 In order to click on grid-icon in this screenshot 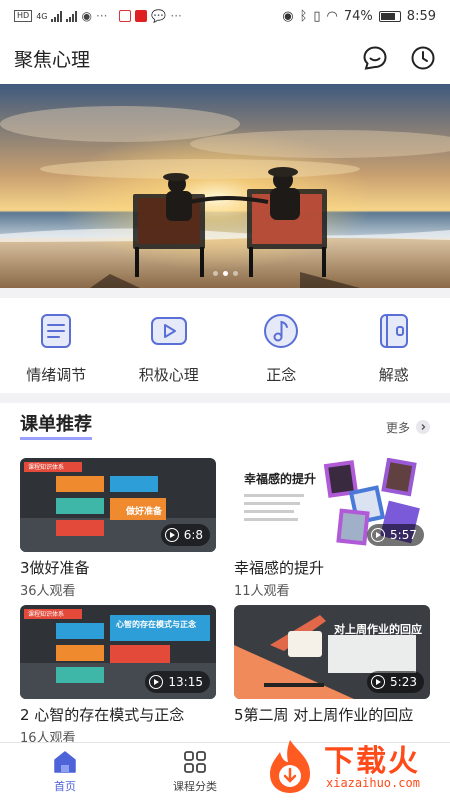, I will do `click(195, 762)`.